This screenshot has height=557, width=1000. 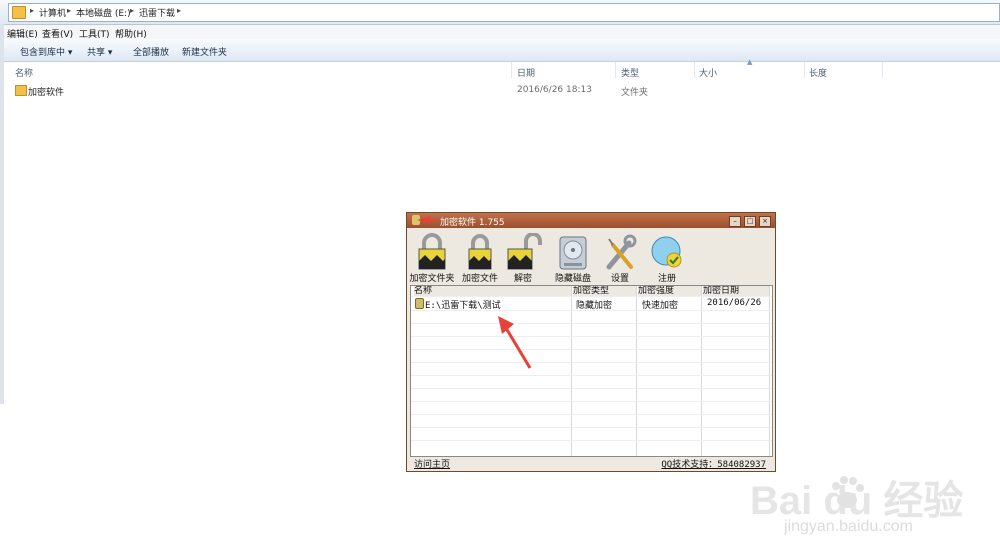 What do you see at coordinates (590, 463) in the screenshot?
I see `status-bar: 访问主页 QQ技术支持：584082937` at bounding box center [590, 463].